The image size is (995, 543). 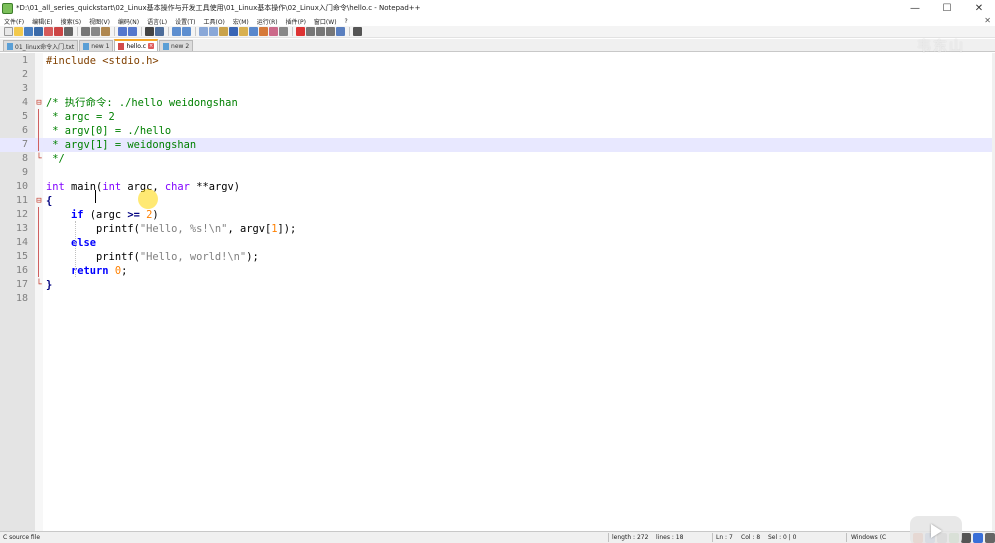 I want to click on code-line: 2, so click(x=496, y=75).